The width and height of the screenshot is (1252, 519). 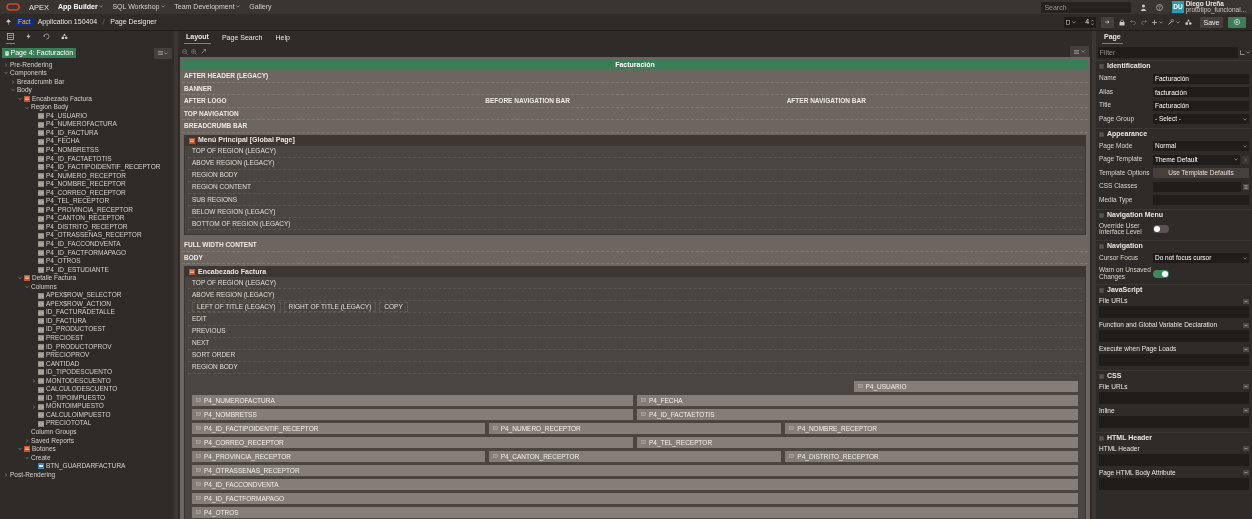 What do you see at coordinates (203, 51) in the screenshot?
I see `expand-icon` at bounding box center [203, 51].